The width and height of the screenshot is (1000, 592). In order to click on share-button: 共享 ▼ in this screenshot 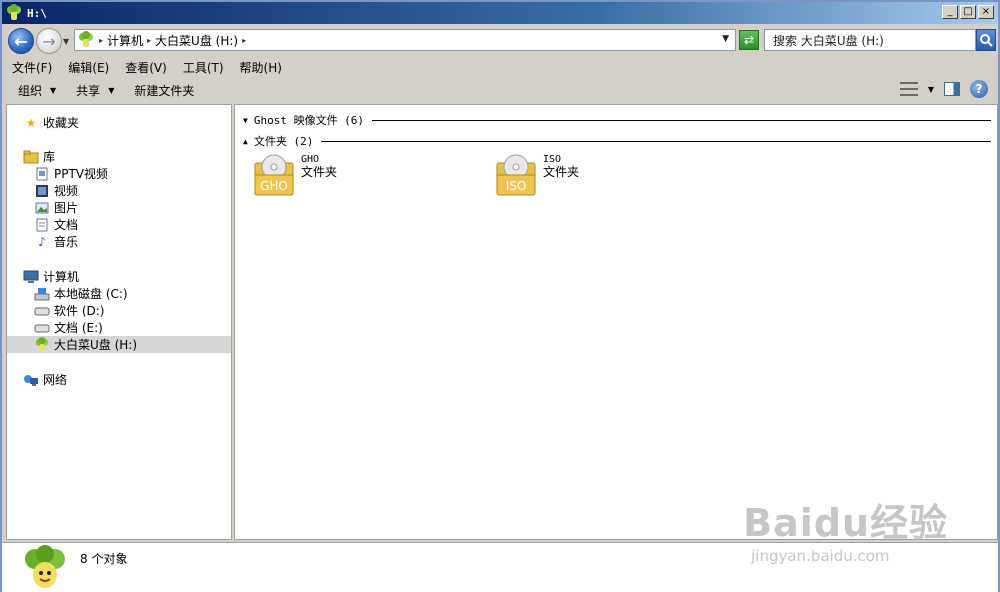, I will do `click(95, 90)`.